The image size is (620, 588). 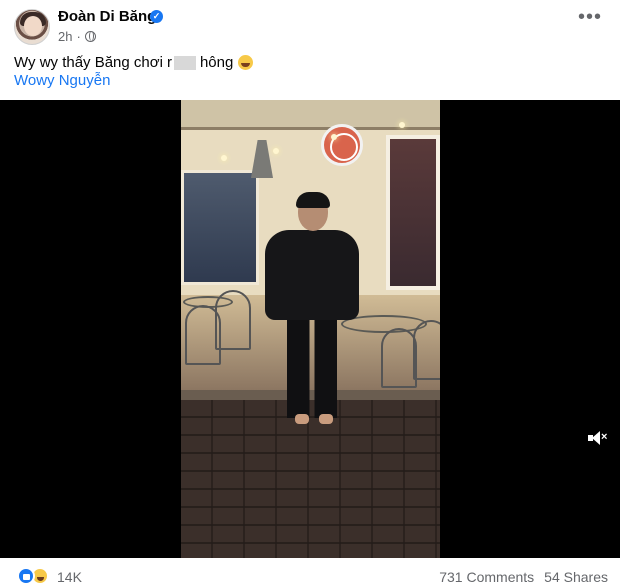 I want to click on more-options-button: •••, so click(x=590, y=17).